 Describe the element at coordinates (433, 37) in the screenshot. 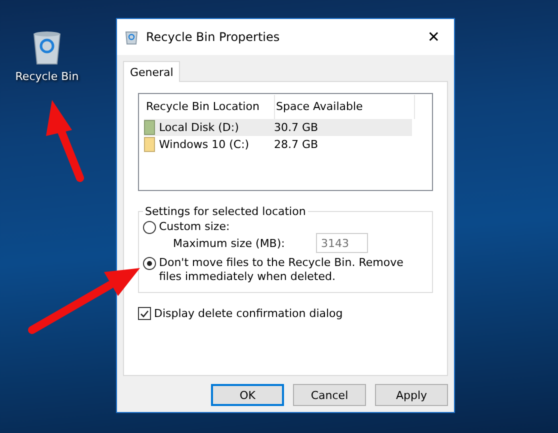

I see `close-button: ✕` at that location.